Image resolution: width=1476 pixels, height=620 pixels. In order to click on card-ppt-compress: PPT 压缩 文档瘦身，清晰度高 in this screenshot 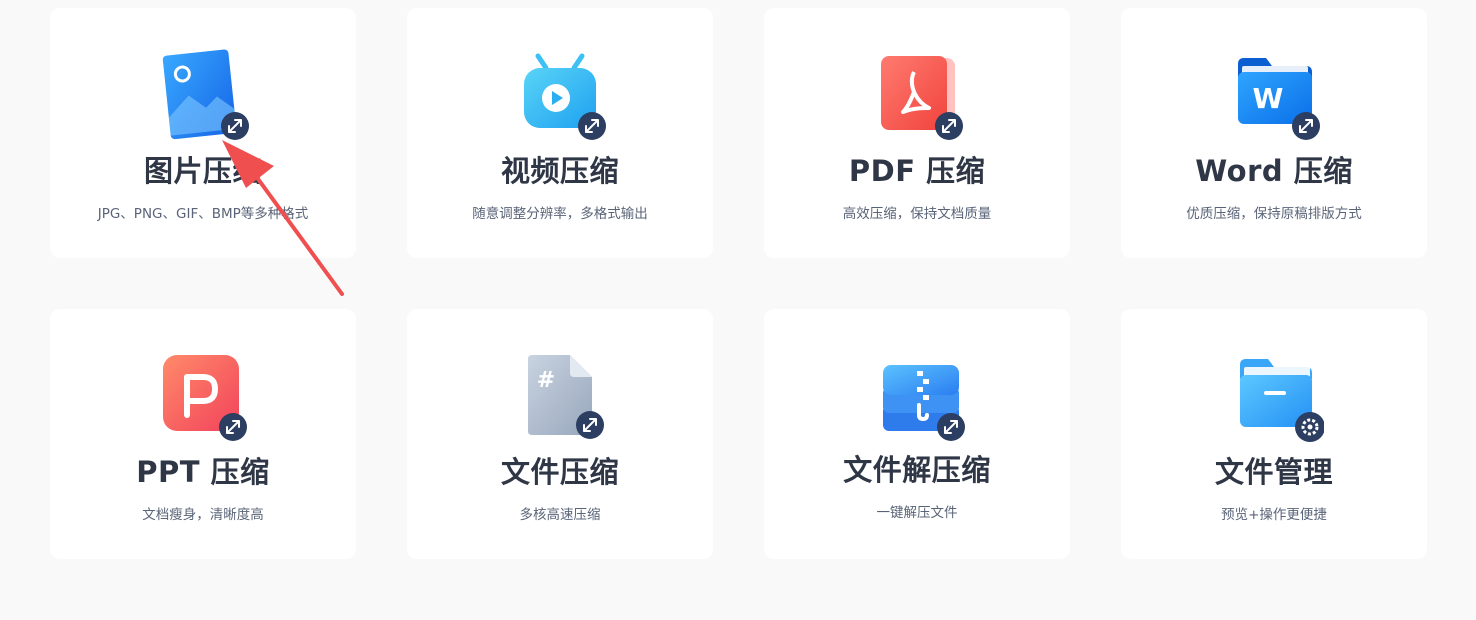, I will do `click(203, 434)`.